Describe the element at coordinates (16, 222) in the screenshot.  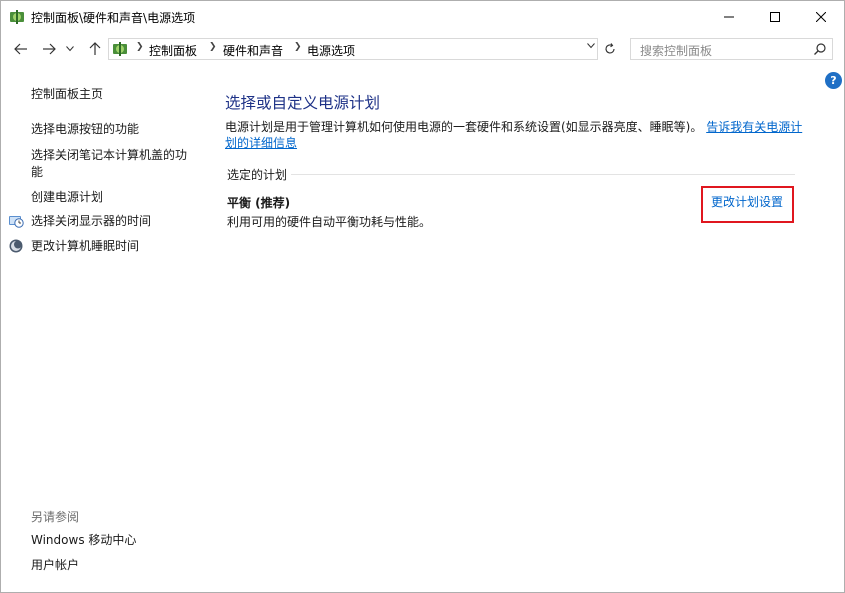
I see `clock-monitor-icon` at that location.